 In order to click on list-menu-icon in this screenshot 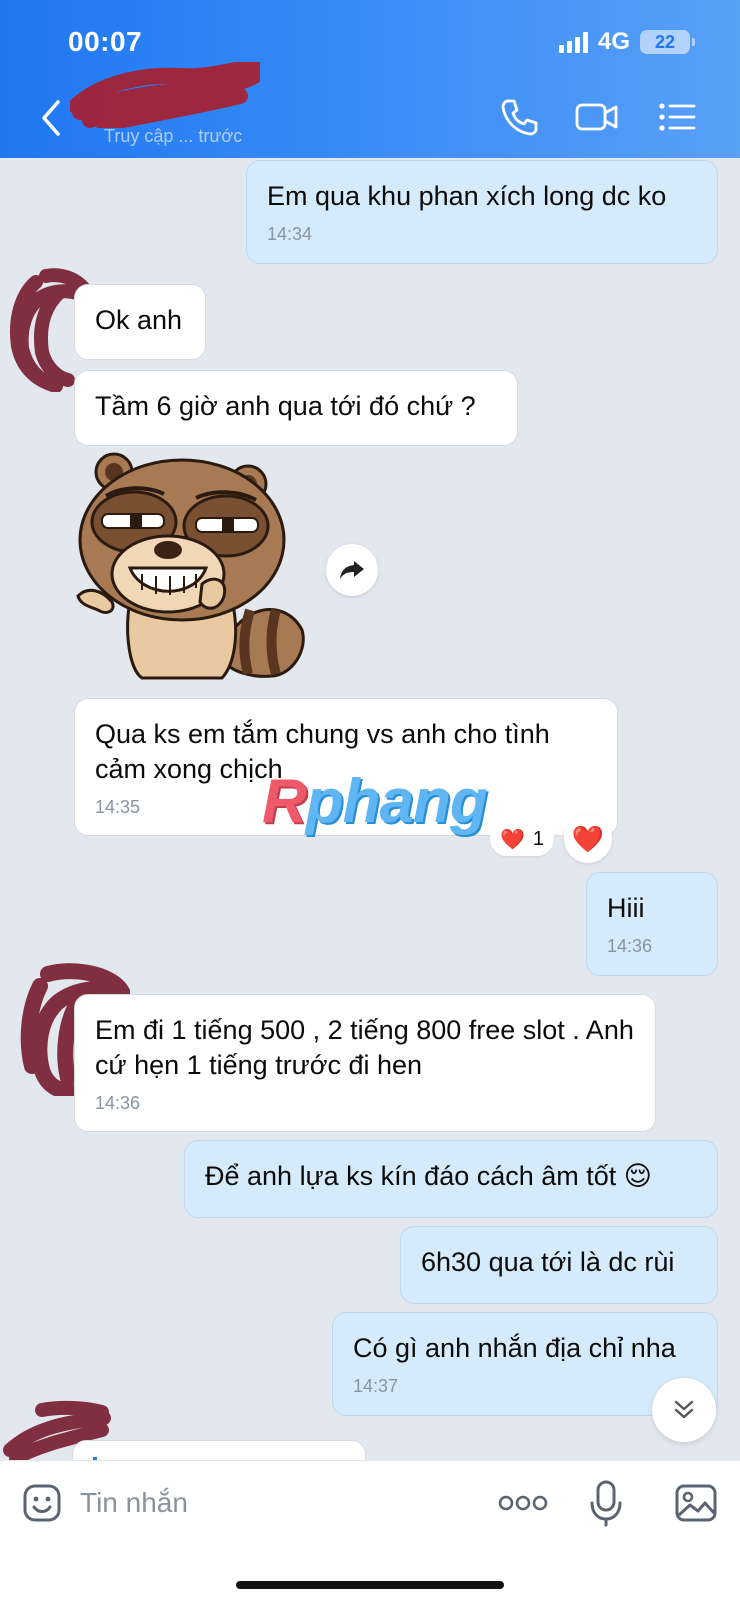, I will do `click(677, 117)`.